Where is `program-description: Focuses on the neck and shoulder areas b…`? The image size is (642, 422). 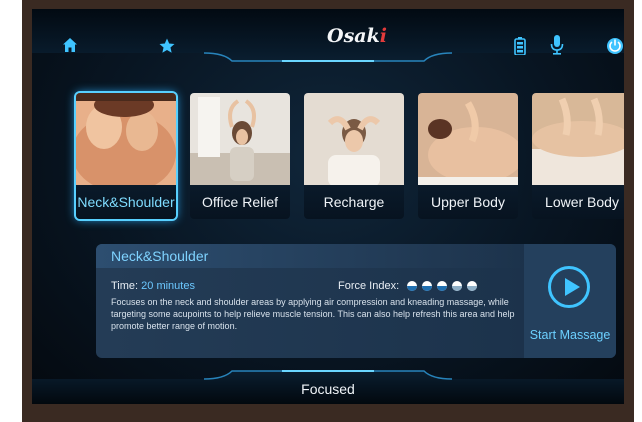
program-description: Focuses on the neck and shoulder areas b… is located at coordinates (313, 314).